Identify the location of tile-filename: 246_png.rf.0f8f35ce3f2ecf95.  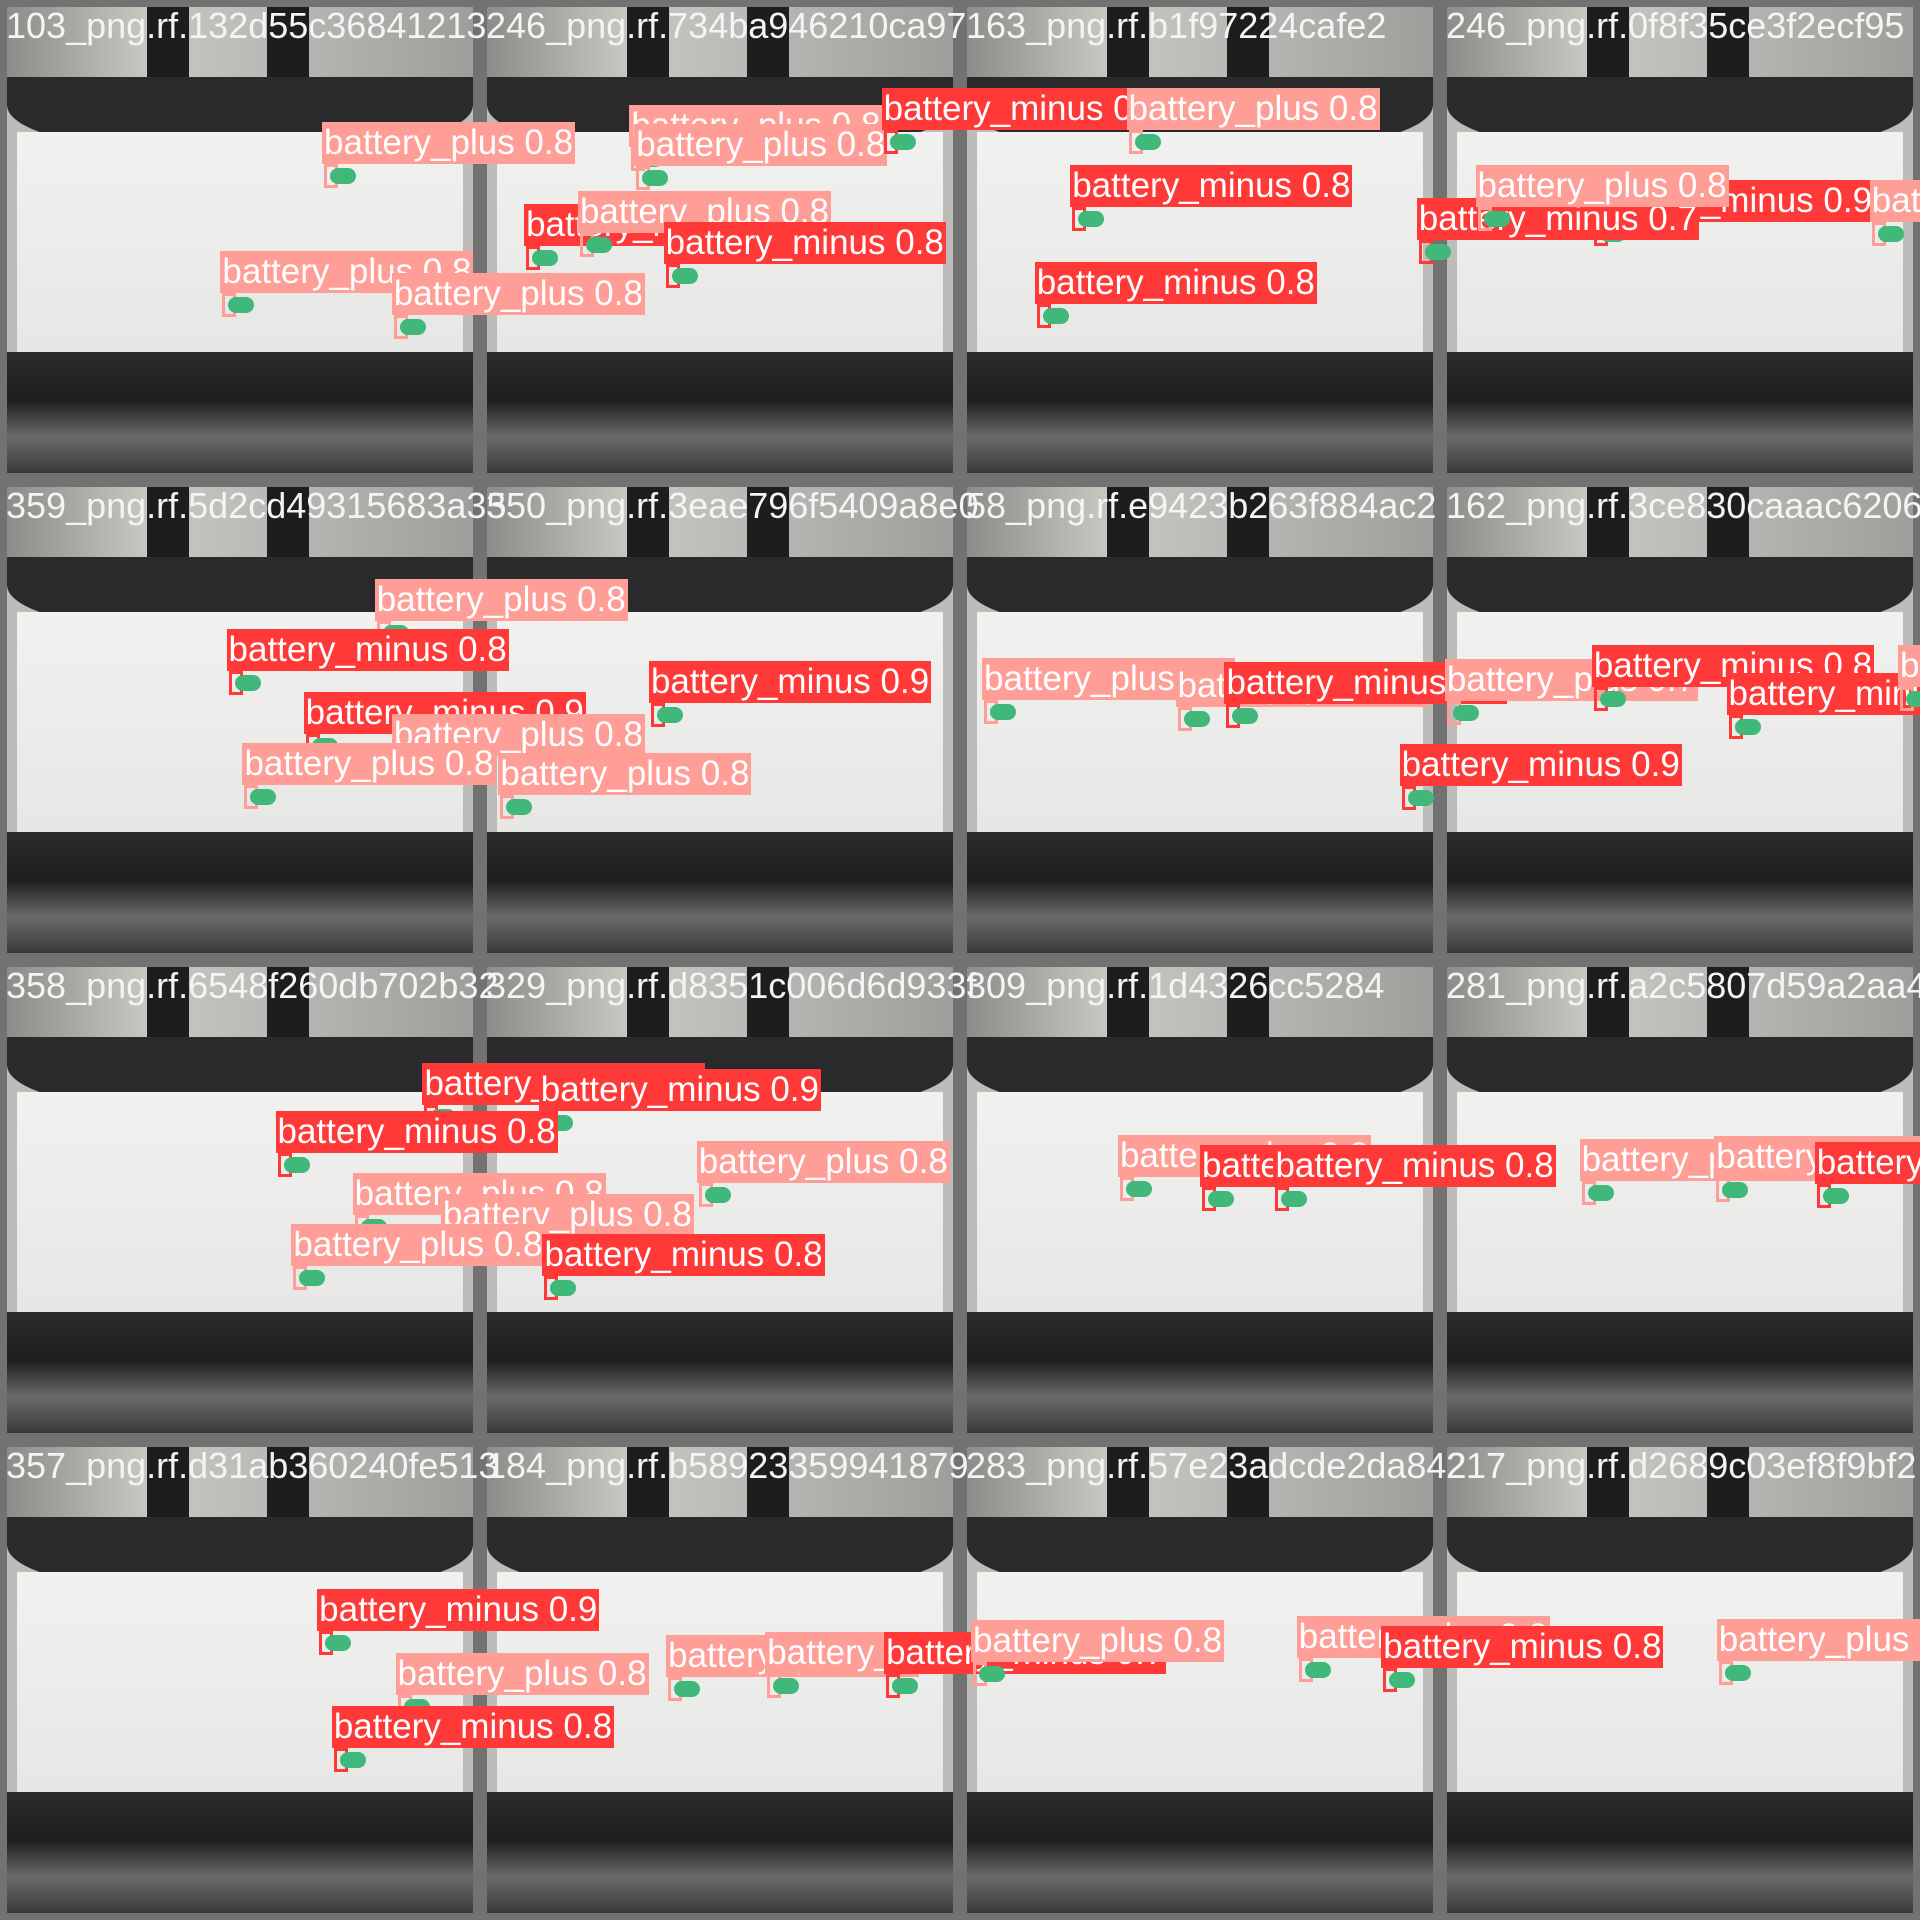
(1675, 25).